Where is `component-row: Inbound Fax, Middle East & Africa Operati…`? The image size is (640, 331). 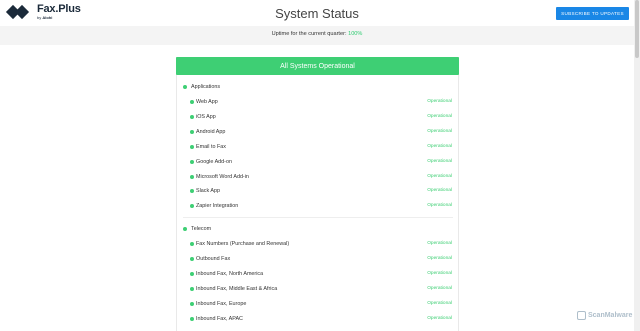 component-row: Inbound Fax, Middle East & Africa Operati… is located at coordinates (317, 289).